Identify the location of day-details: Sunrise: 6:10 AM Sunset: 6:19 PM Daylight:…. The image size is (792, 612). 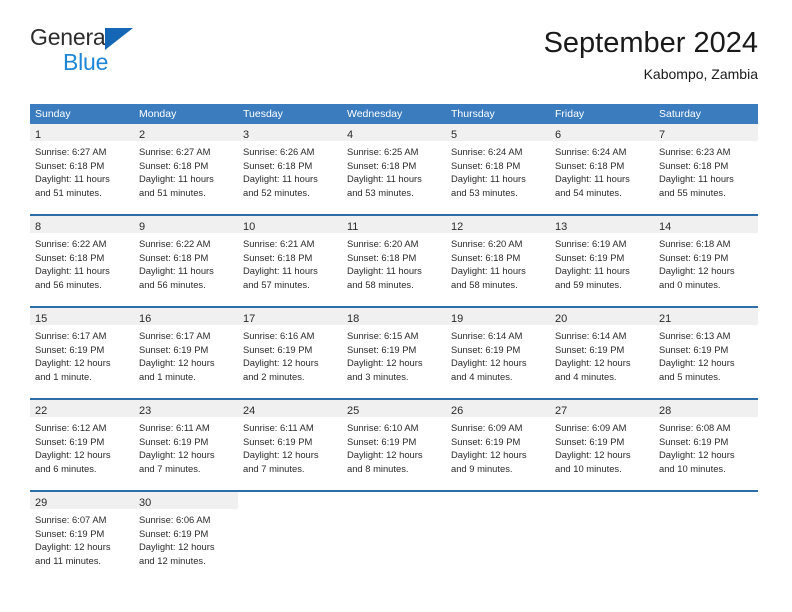
(394, 446).